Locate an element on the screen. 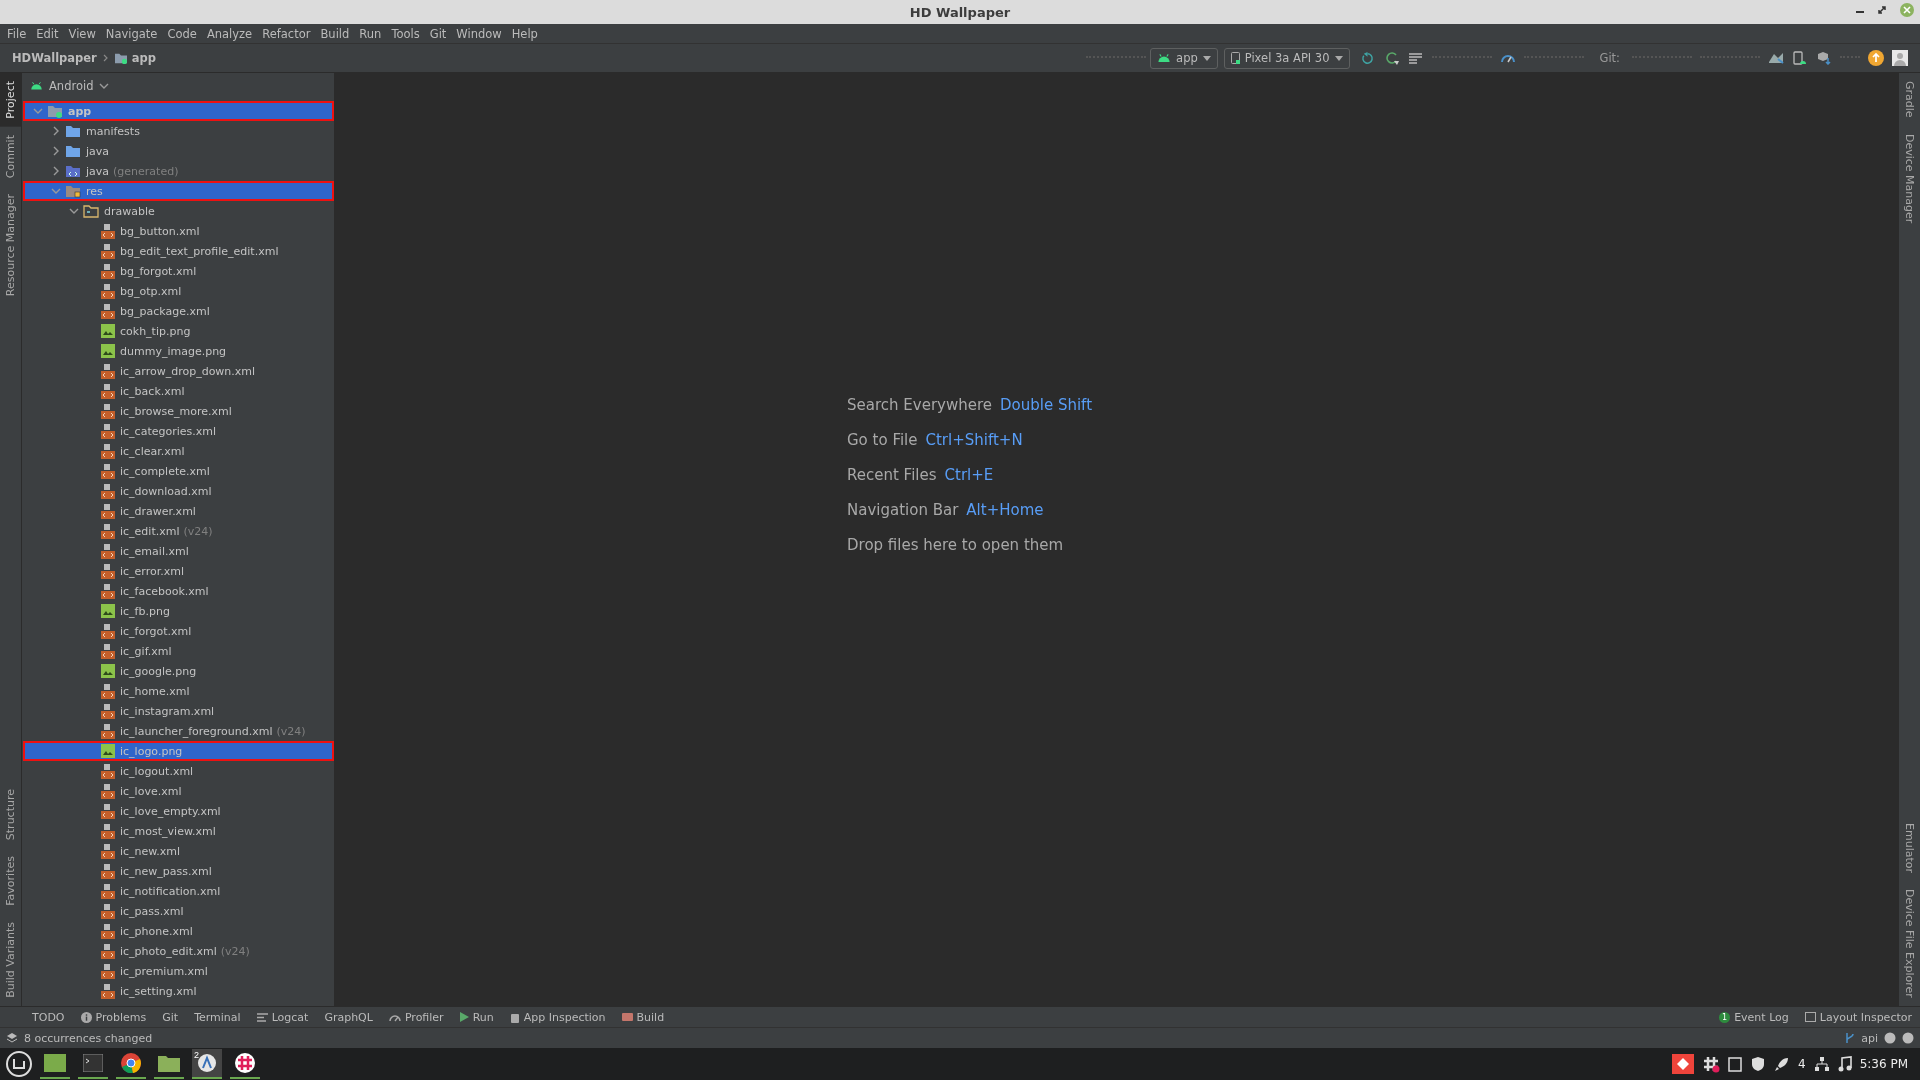 The width and height of the screenshot is (1920, 1080). tree-item: ic_home.xml is located at coordinates (178, 691).